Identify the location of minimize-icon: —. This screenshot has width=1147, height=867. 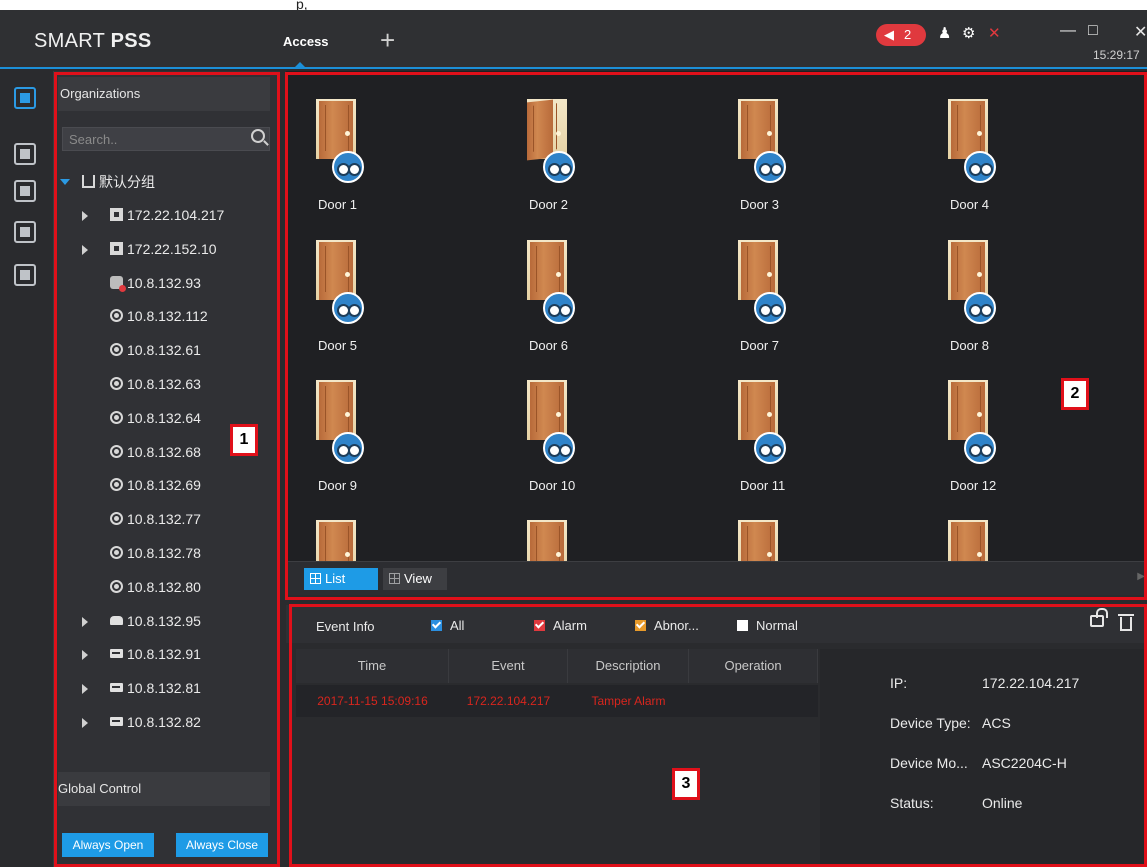
(1068, 31).